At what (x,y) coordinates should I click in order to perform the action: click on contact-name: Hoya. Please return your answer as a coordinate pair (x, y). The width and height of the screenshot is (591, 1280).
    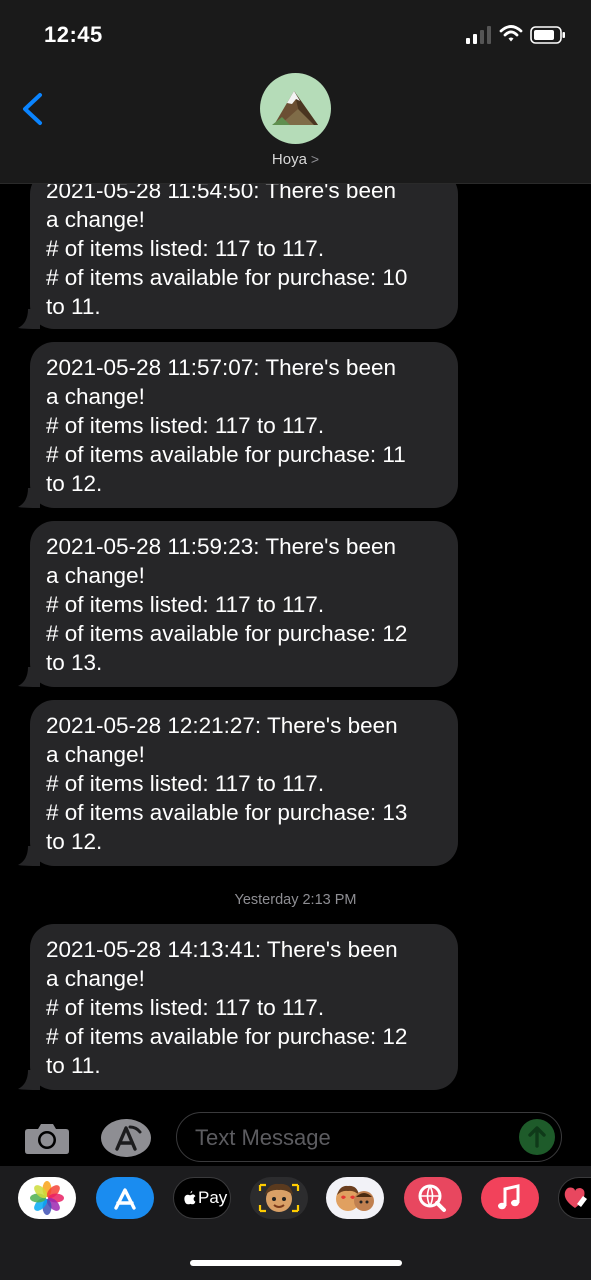
    Looking at the image, I should click on (289, 159).